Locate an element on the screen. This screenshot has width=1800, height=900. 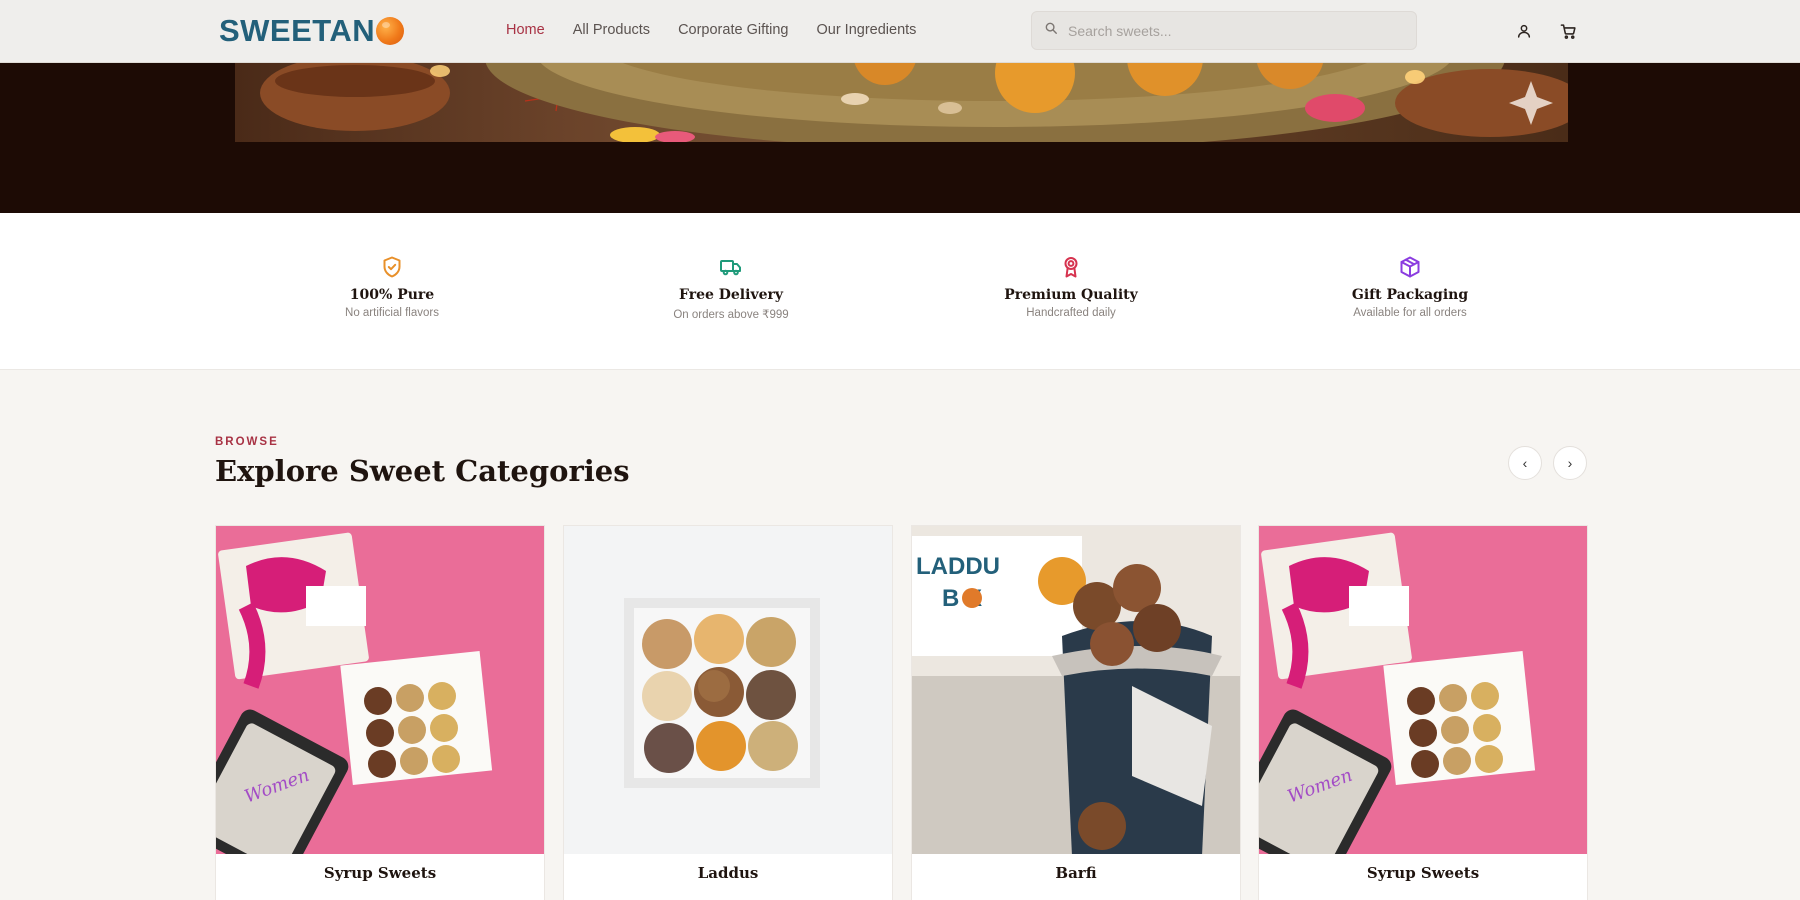
chevron-left-icon: ‹ is located at coordinates (1525, 463).